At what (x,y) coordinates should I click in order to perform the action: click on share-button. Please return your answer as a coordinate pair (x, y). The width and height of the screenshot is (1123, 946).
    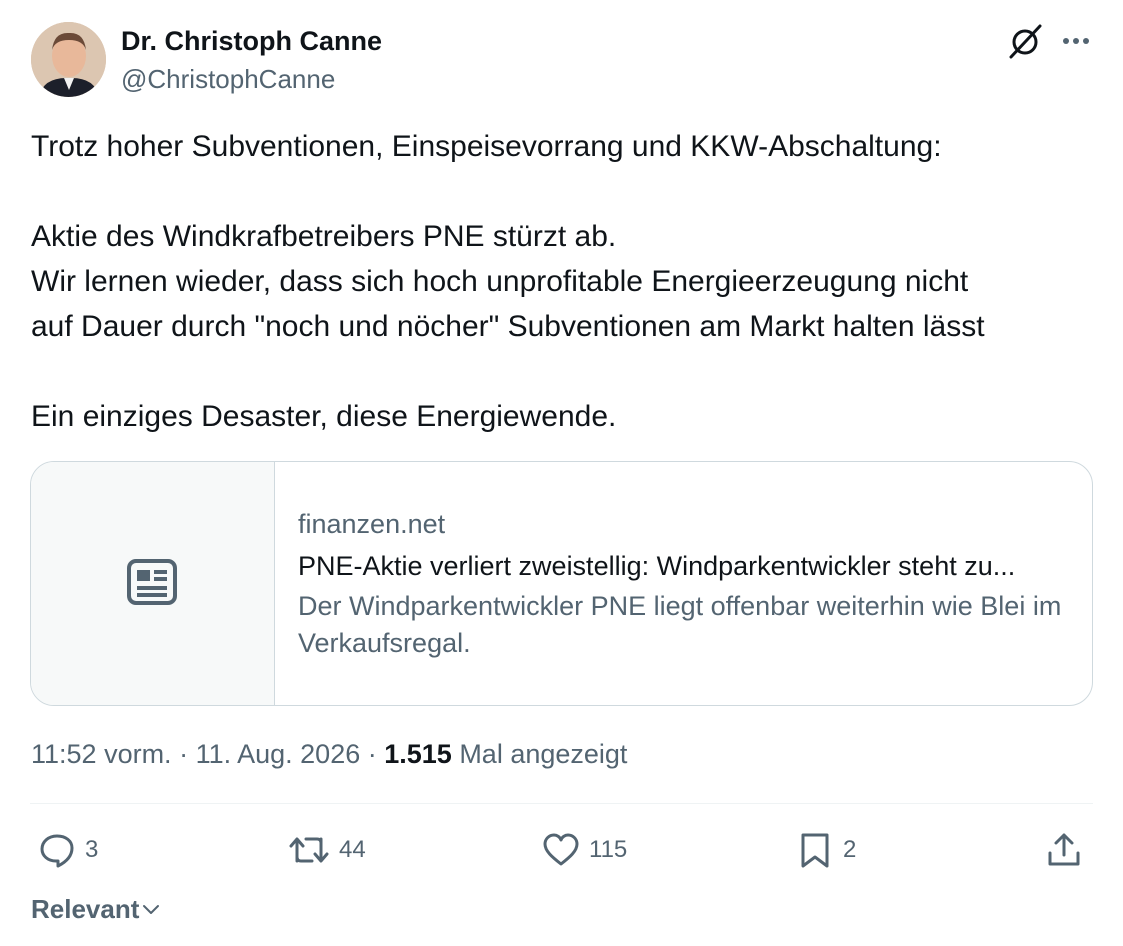
    Looking at the image, I should click on (1064, 850).